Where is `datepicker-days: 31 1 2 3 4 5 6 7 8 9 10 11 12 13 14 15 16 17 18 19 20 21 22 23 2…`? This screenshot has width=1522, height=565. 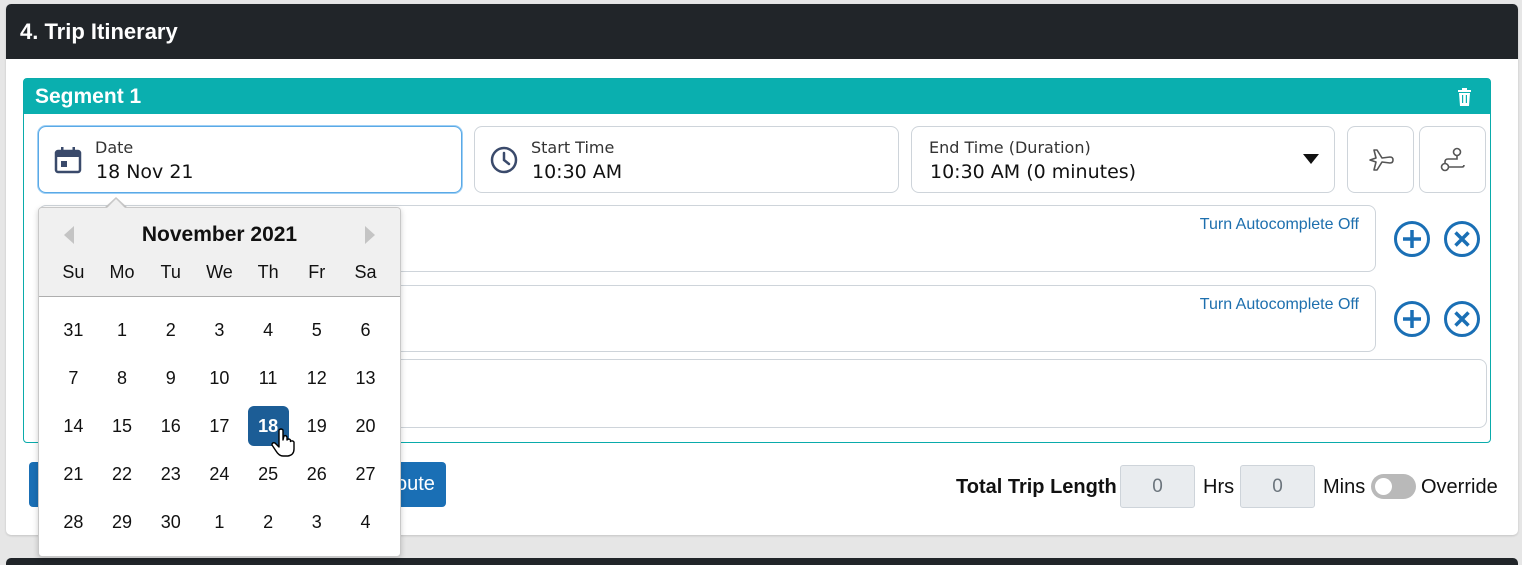 datepicker-days: 31 1 2 3 4 5 6 7 8 9 10 11 12 13 14 15 16 17 18 19 20 21 22 23 2… is located at coordinates (219, 430).